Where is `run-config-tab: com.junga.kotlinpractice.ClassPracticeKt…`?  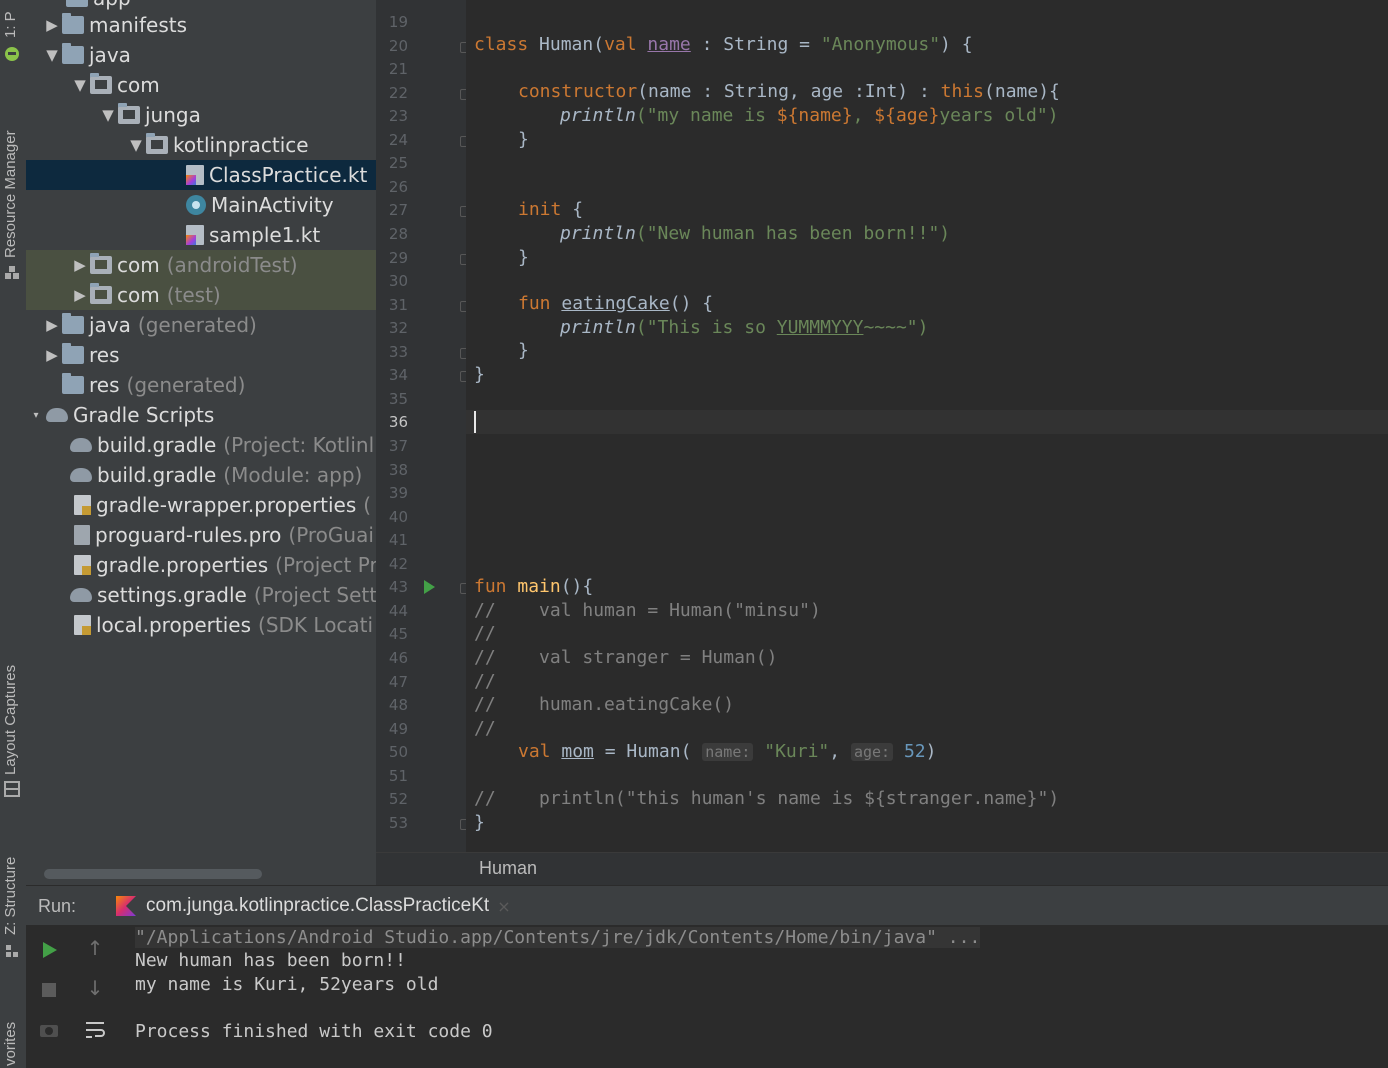 run-config-tab: com.junga.kotlinpractice.ClassPracticeKt… is located at coordinates (313, 906).